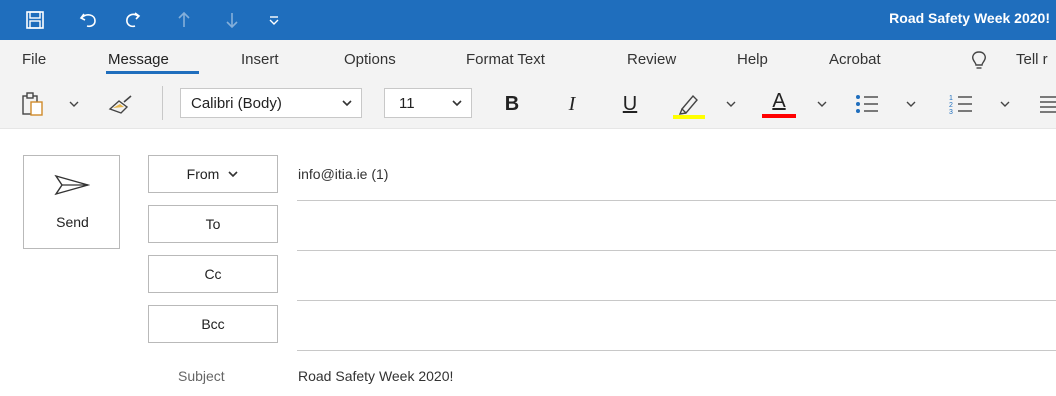  Describe the element at coordinates (71, 202) in the screenshot. I see `send-button: Send` at that location.